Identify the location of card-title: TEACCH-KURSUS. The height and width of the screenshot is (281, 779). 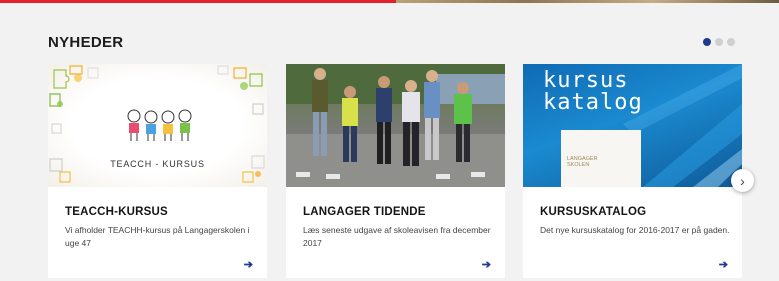
(116, 212).